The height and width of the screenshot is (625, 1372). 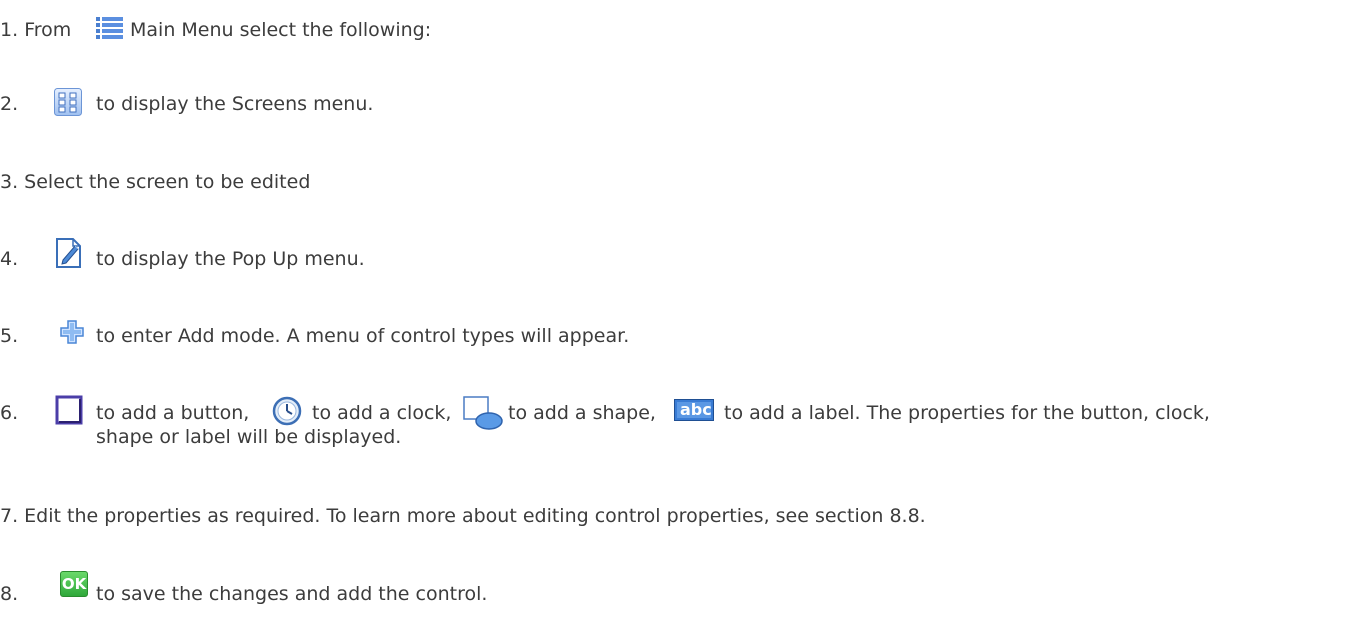 What do you see at coordinates (173, 413) in the screenshot?
I see `step-6-seg-button: to add a button,` at bounding box center [173, 413].